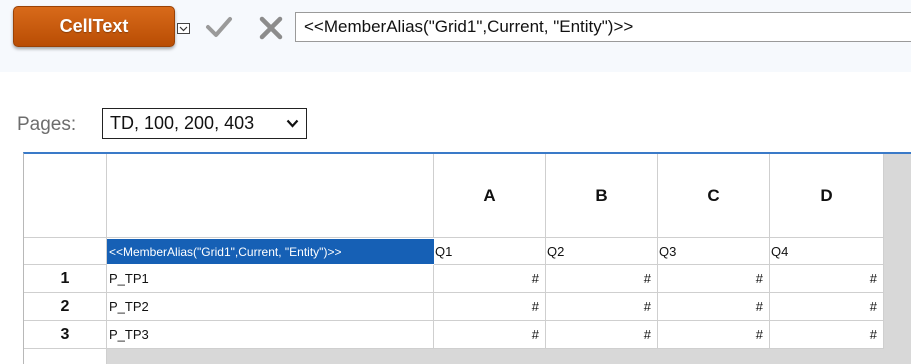 This screenshot has height=364, width=911. What do you see at coordinates (65, 307) in the screenshot?
I see `row-number: 2` at bounding box center [65, 307].